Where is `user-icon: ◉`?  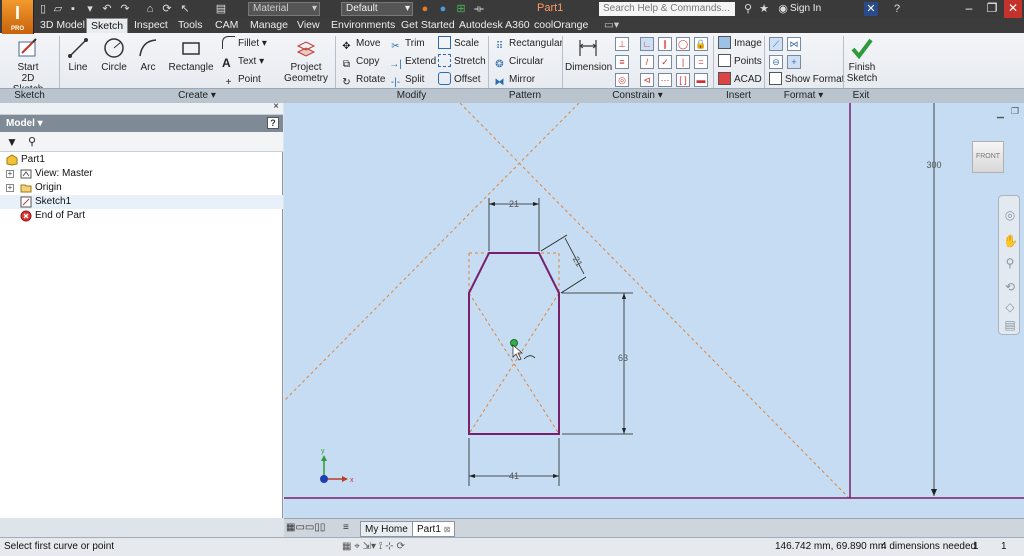 user-icon: ◉ is located at coordinates (783, 9).